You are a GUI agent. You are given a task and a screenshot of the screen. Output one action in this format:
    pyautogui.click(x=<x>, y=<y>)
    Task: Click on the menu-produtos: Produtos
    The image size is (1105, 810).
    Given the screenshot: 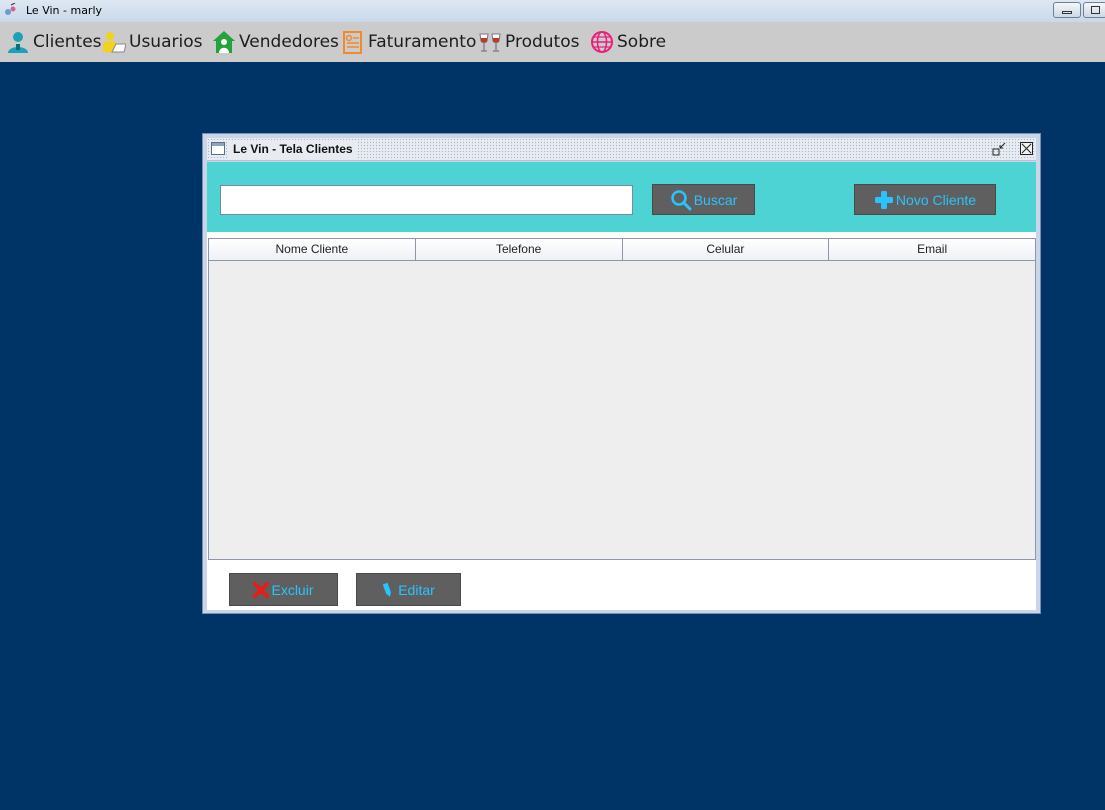 What is the action you would take?
    pyautogui.click(x=528, y=42)
    